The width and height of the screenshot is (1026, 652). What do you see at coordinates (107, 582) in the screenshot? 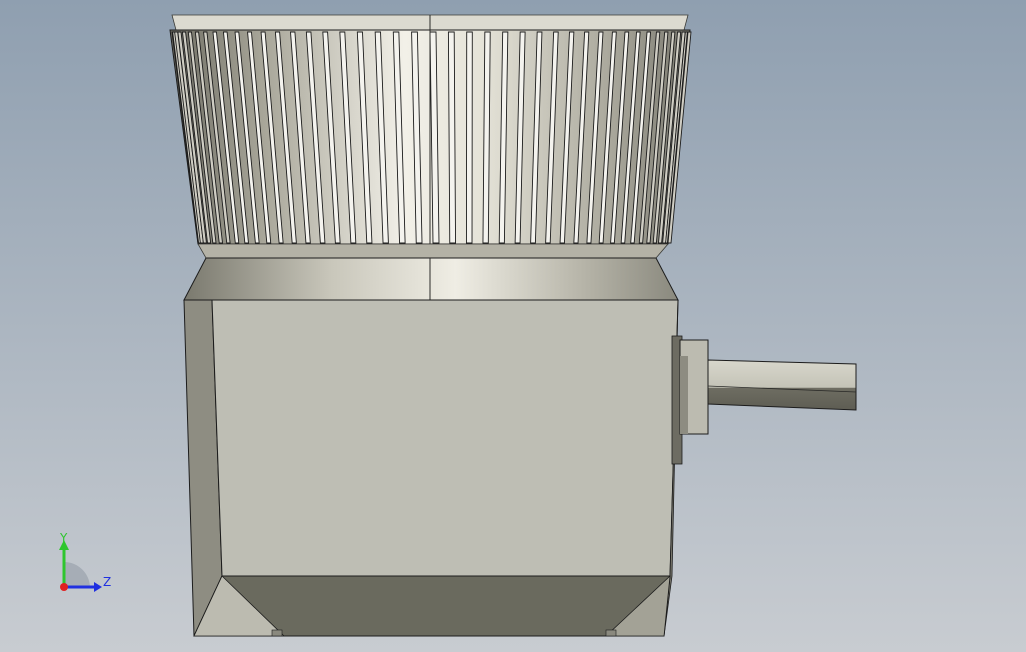
I see `z-axis-label: Z` at bounding box center [107, 582].